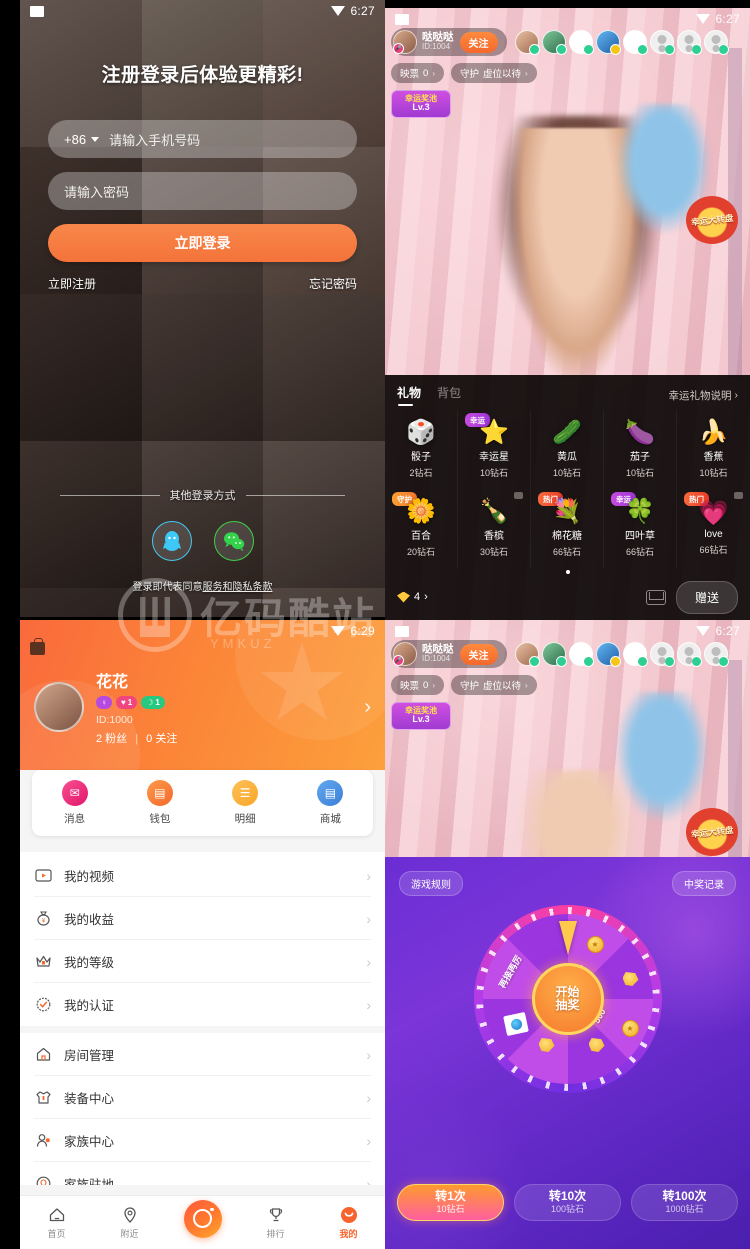 The image size is (750, 1249). I want to click on envelope-icon, so click(655, 597).